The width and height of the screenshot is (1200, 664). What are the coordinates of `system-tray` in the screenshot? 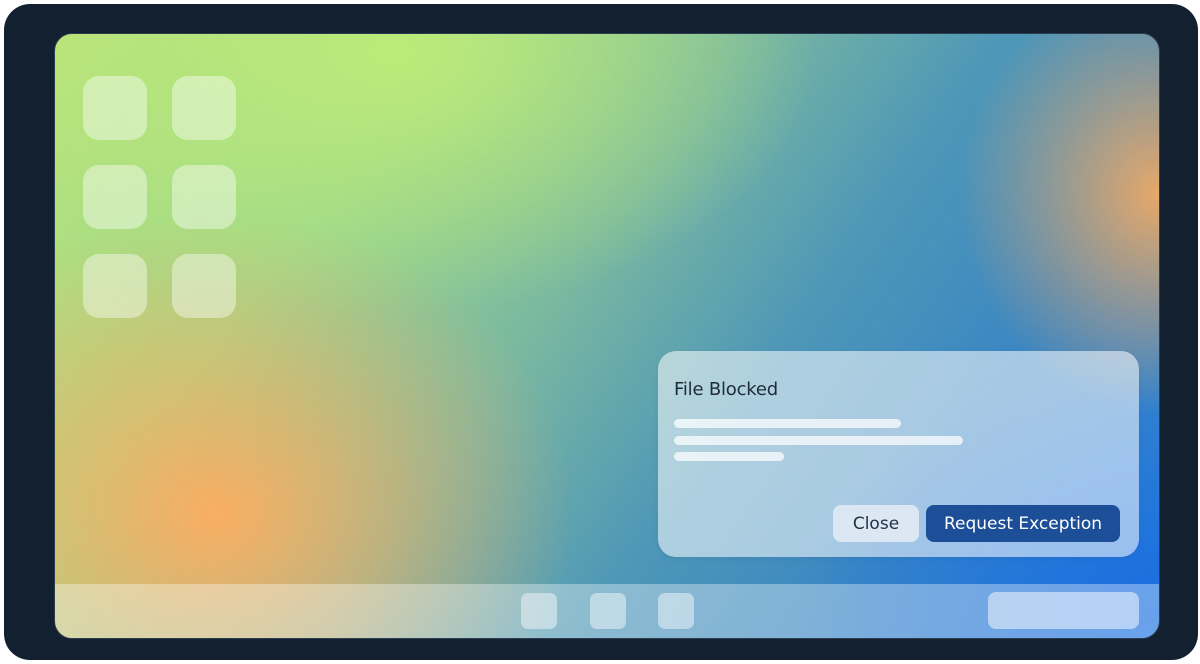 It's located at (1063, 610).